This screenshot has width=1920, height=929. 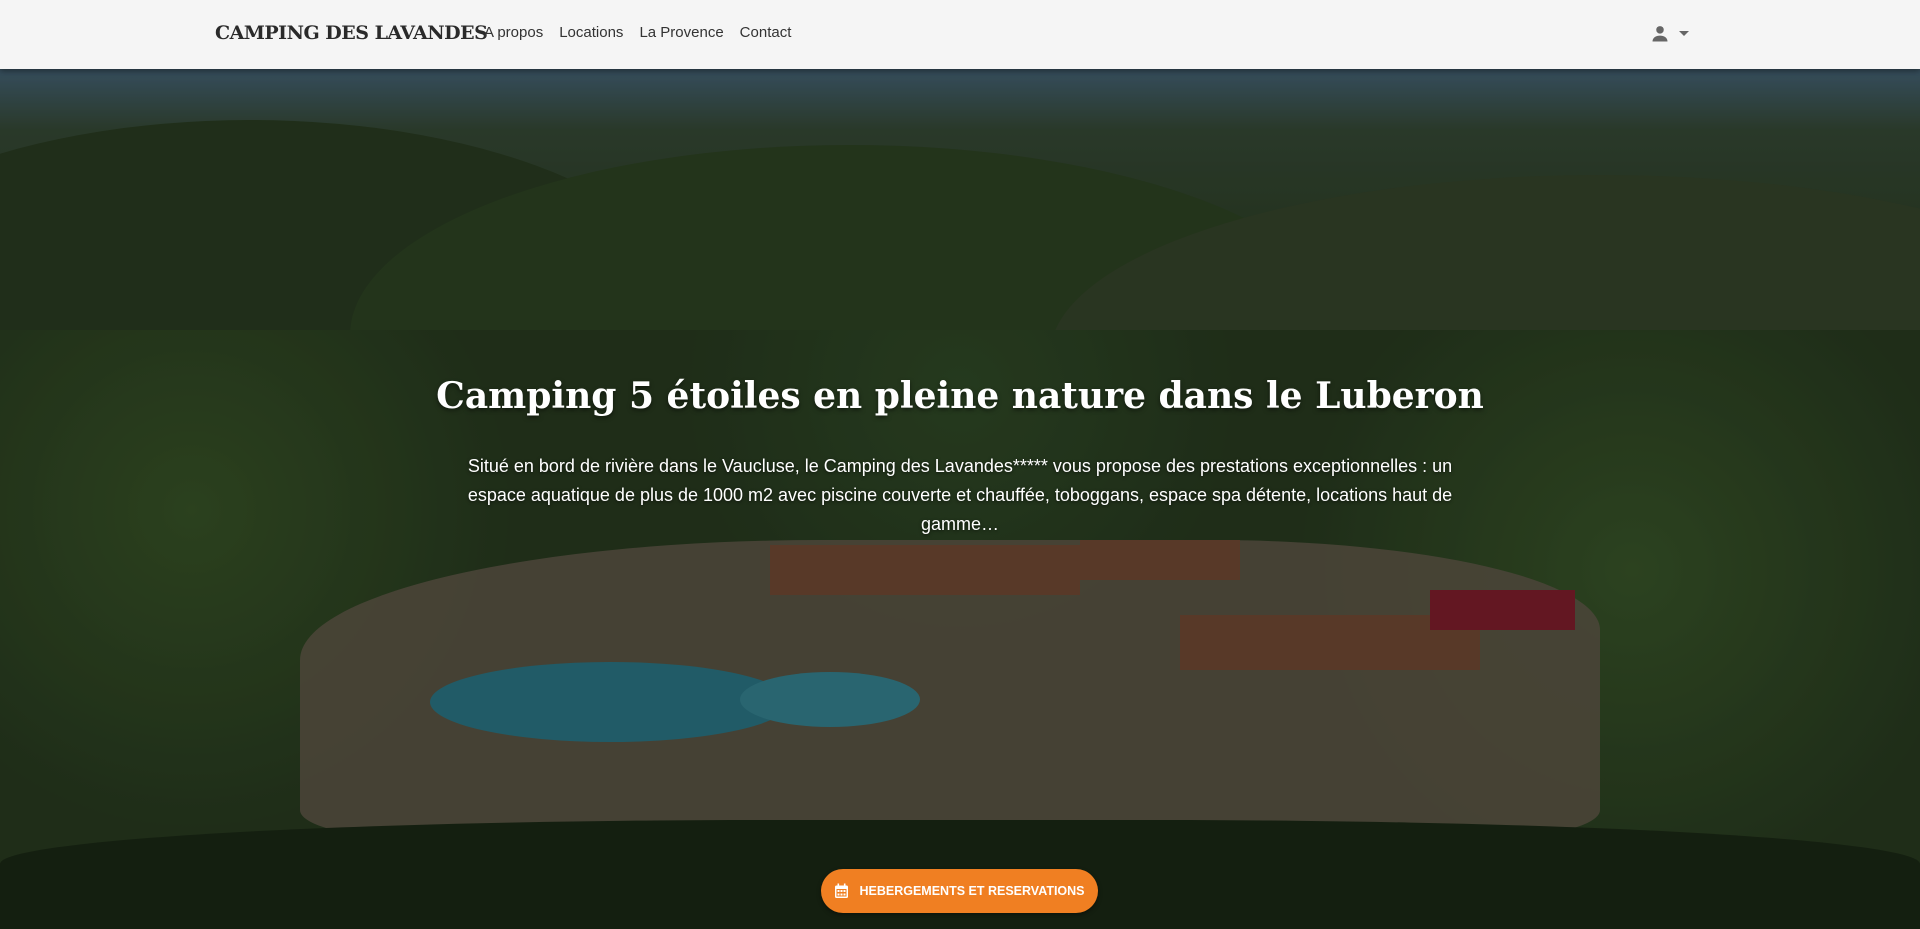 What do you see at coordinates (681, 32) in the screenshot?
I see `nav-la-provence: La Provence` at bounding box center [681, 32].